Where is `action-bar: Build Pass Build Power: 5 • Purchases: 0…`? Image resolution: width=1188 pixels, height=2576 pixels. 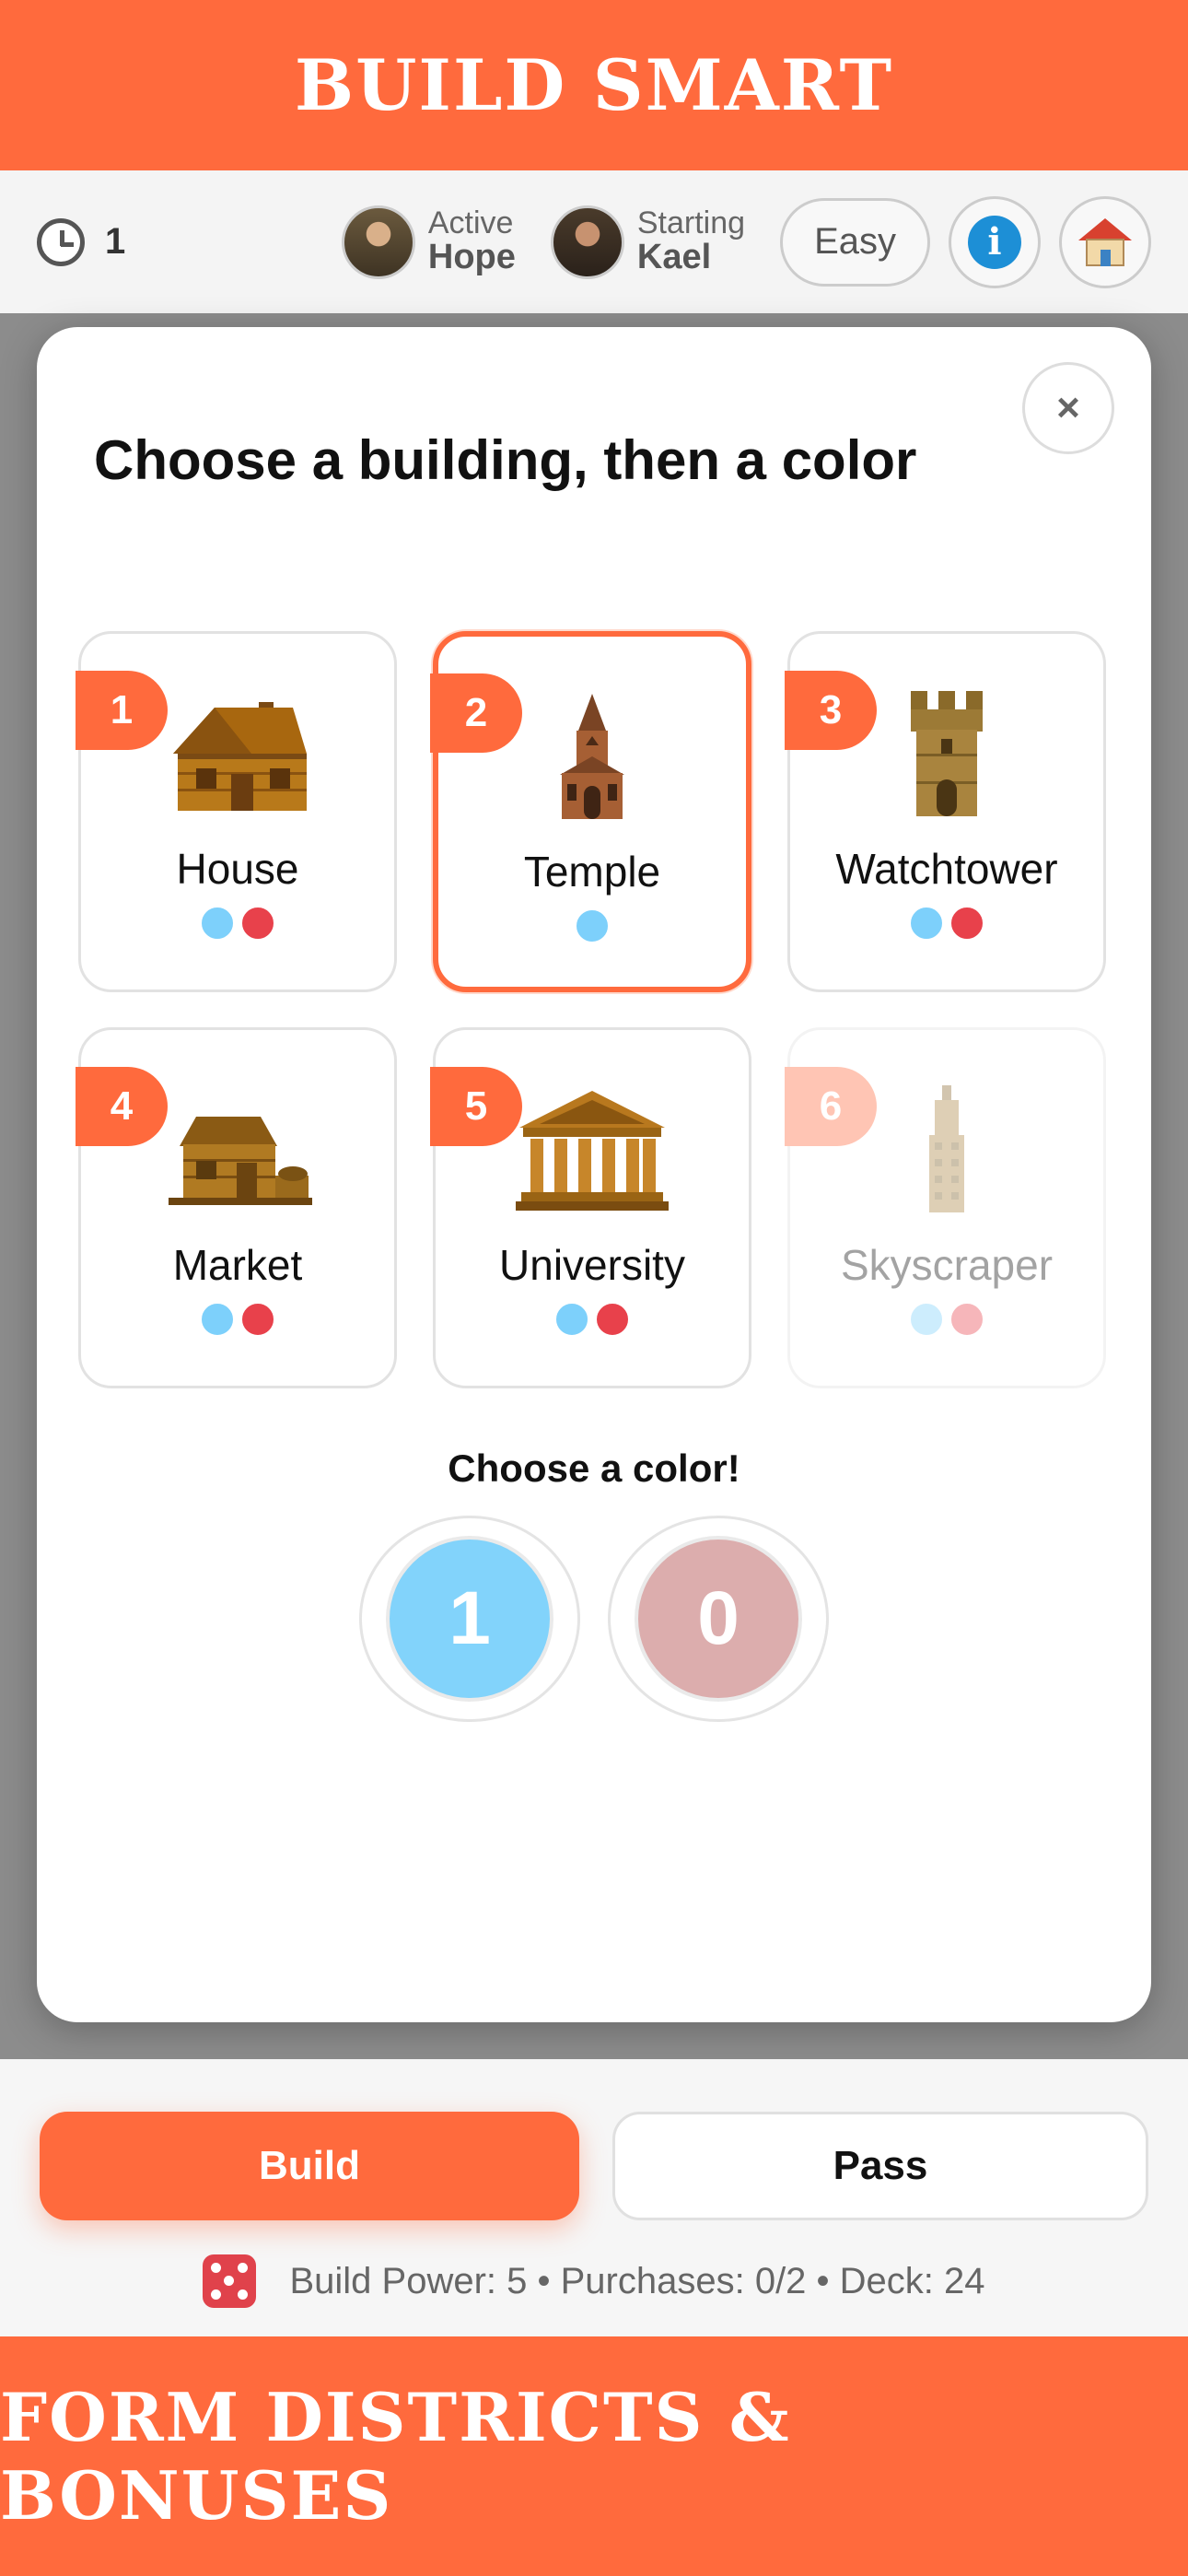 action-bar: Build Pass Build Power: 5 • Purchases: 0… is located at coordinates (594, 2197).